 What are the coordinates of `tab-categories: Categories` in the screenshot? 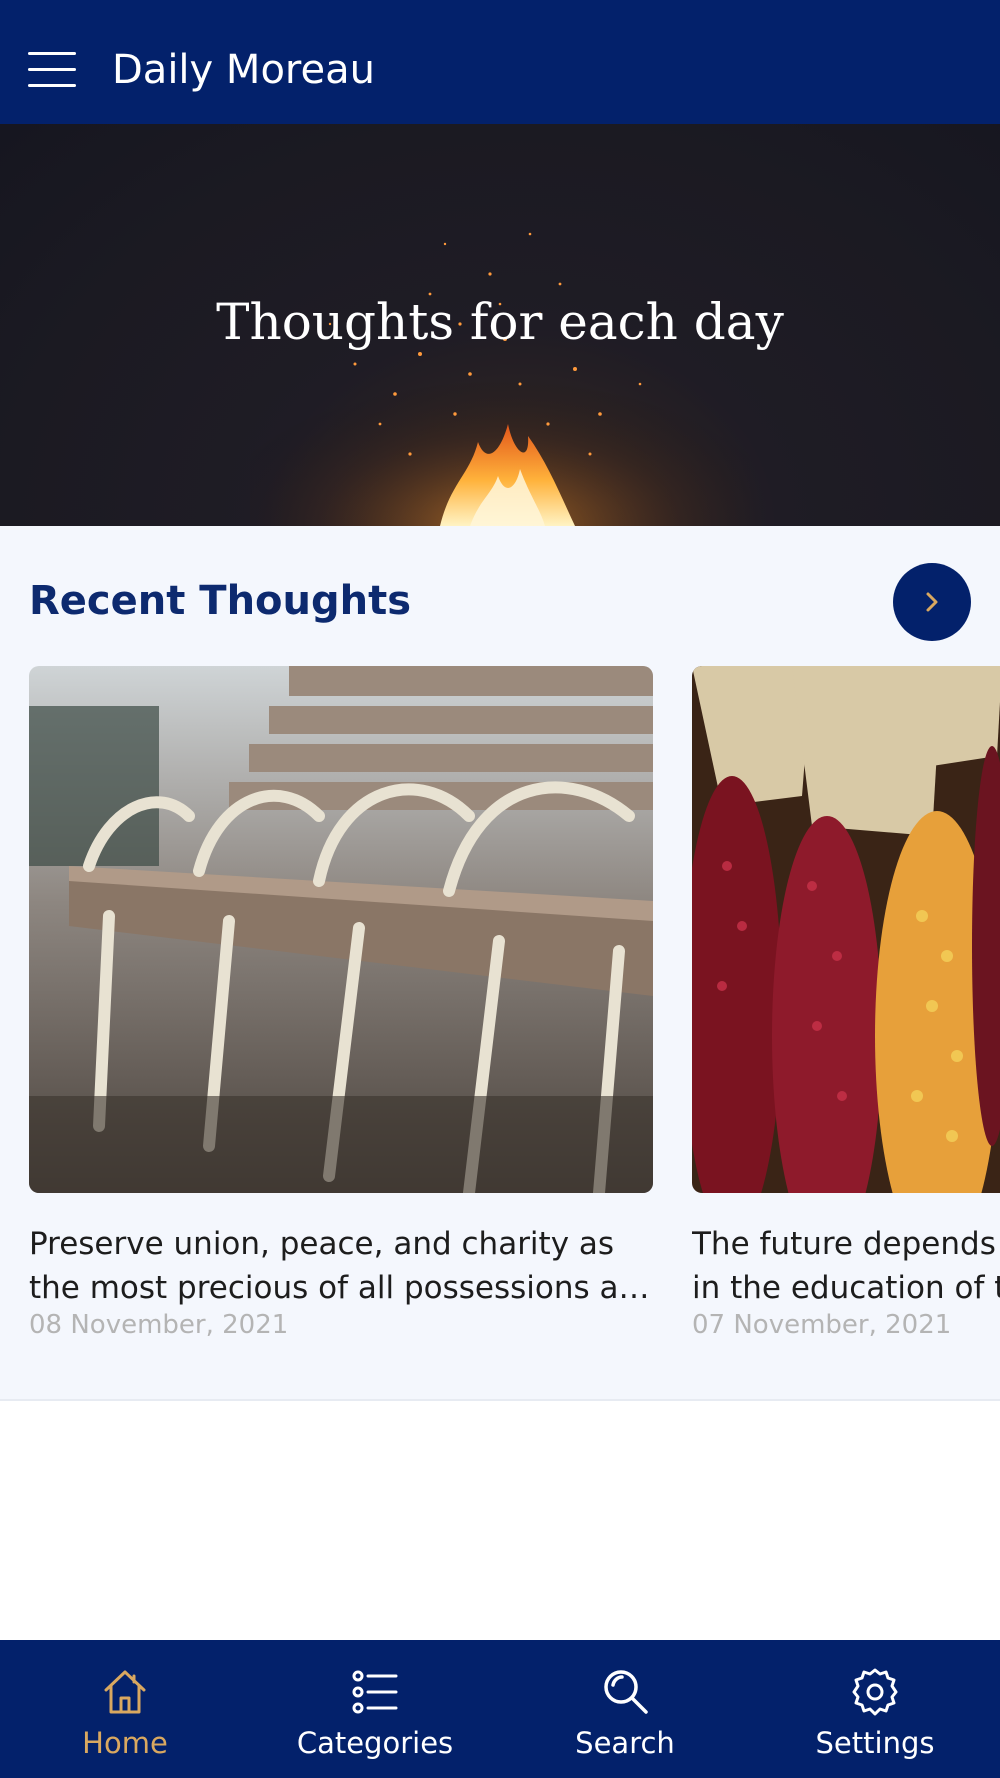 It's located at (375, 1709).